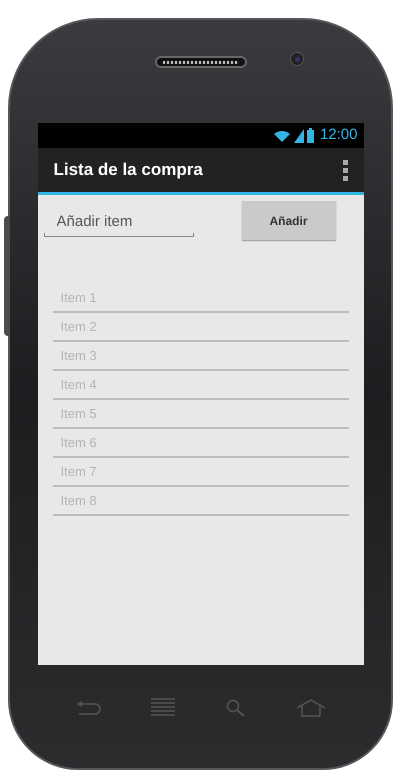  Describe the element at coordinates (281, 135) in the screenshot. I see `wifi-icon` at that location.